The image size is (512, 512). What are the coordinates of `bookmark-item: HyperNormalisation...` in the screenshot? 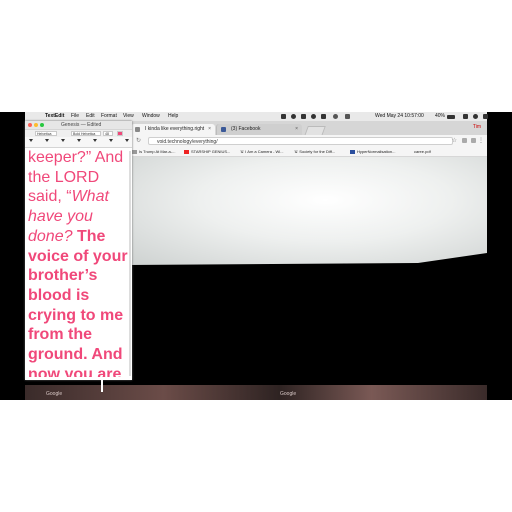 It's located at (372, 151).